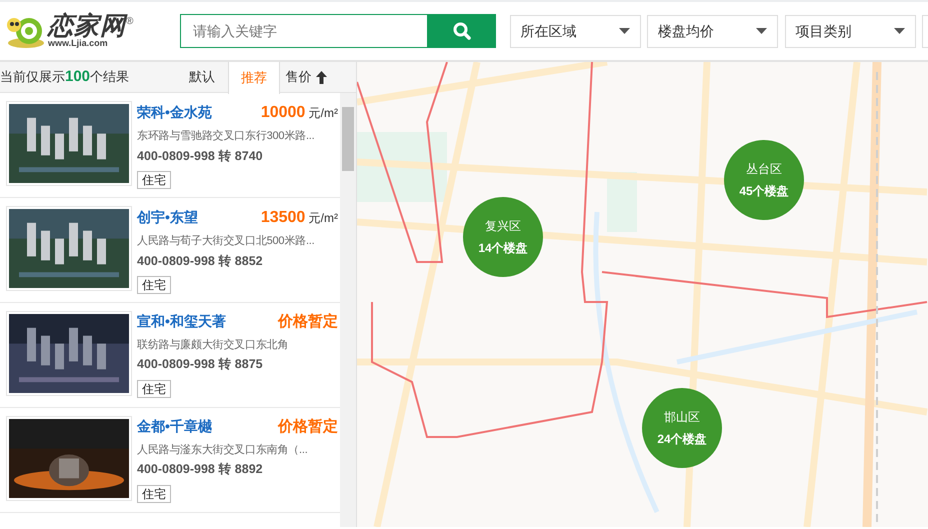 The width and height of the screenshot is (928, 529). What do you see at coordinates (200, 364) in the screenshot?
I see `phone-number: 400-0809-998 转 8875` at bounding box center [200, 364].